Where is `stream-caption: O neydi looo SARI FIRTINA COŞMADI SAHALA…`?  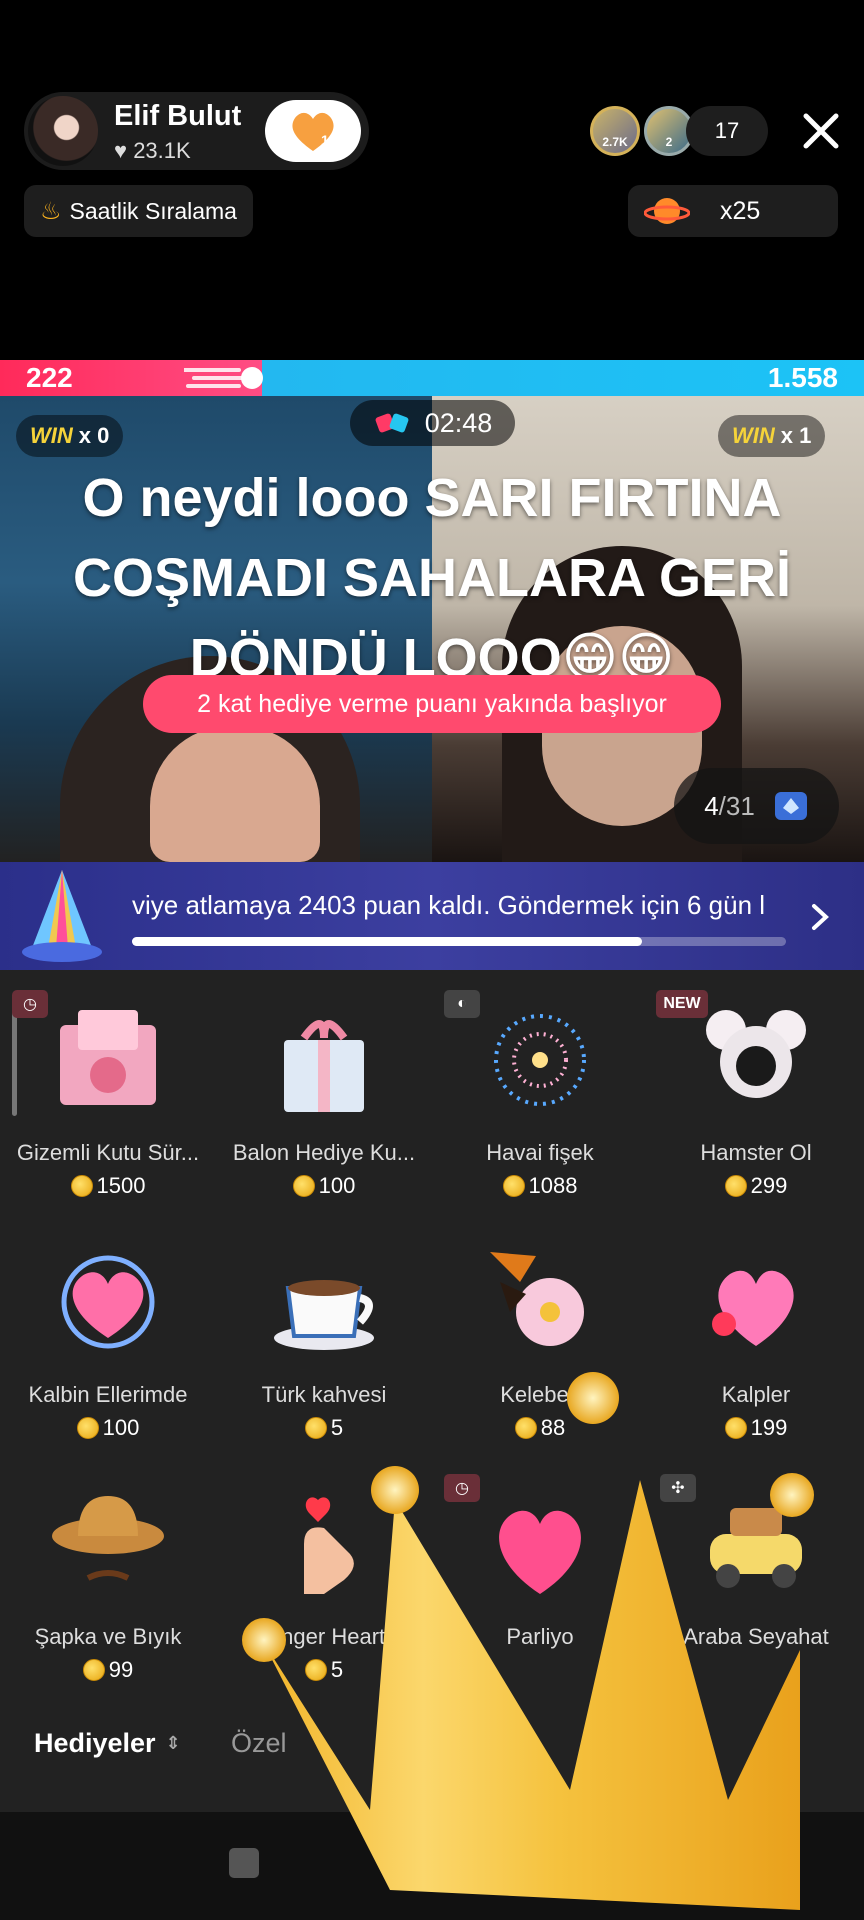 stream-caption: O neydi looo SARI FIRTINA COŞMADI SAHALA… is located at coordinates (431, 578).